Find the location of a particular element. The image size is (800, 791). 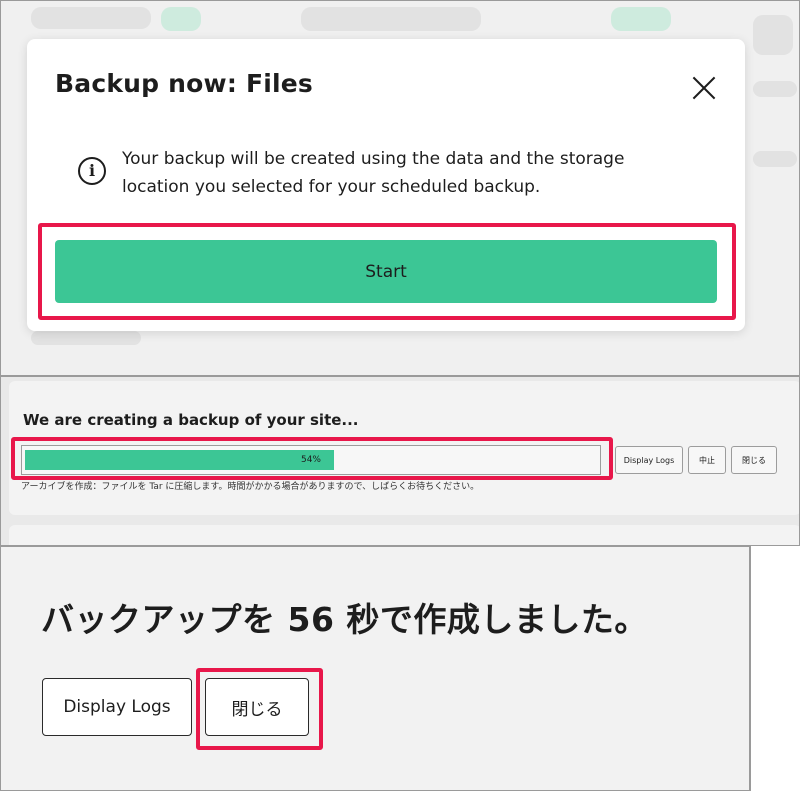

blank-area is located at coordinates (775, 668).